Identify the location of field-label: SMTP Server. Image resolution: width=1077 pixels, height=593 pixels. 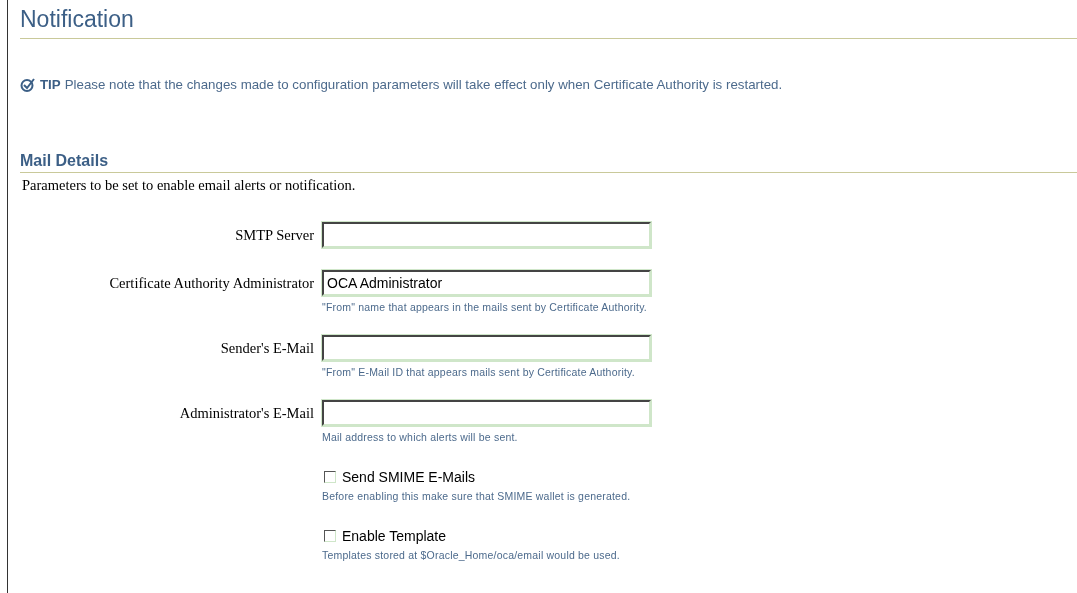
(274, 235).